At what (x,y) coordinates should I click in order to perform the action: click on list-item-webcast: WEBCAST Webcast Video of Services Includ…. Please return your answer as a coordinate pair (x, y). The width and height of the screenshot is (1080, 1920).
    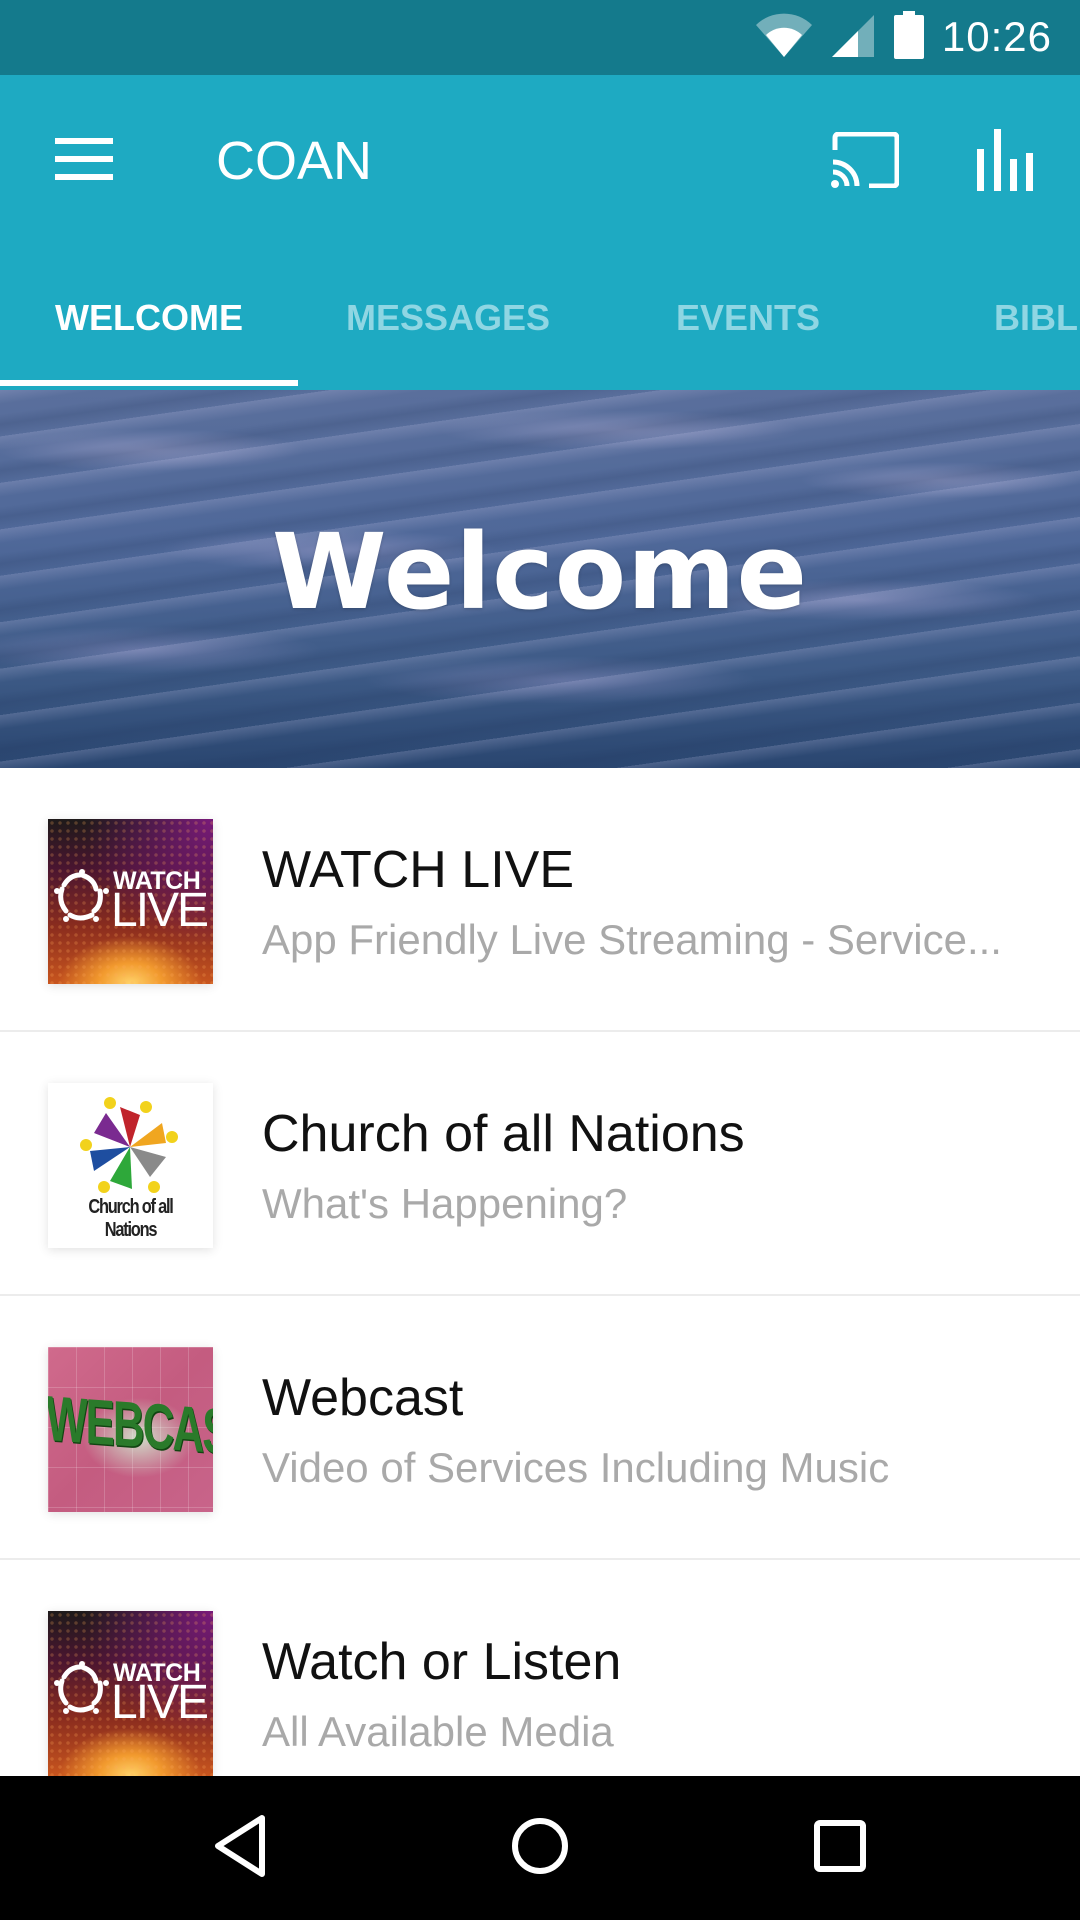
    Looking at the image, I should click on (540, 1428).